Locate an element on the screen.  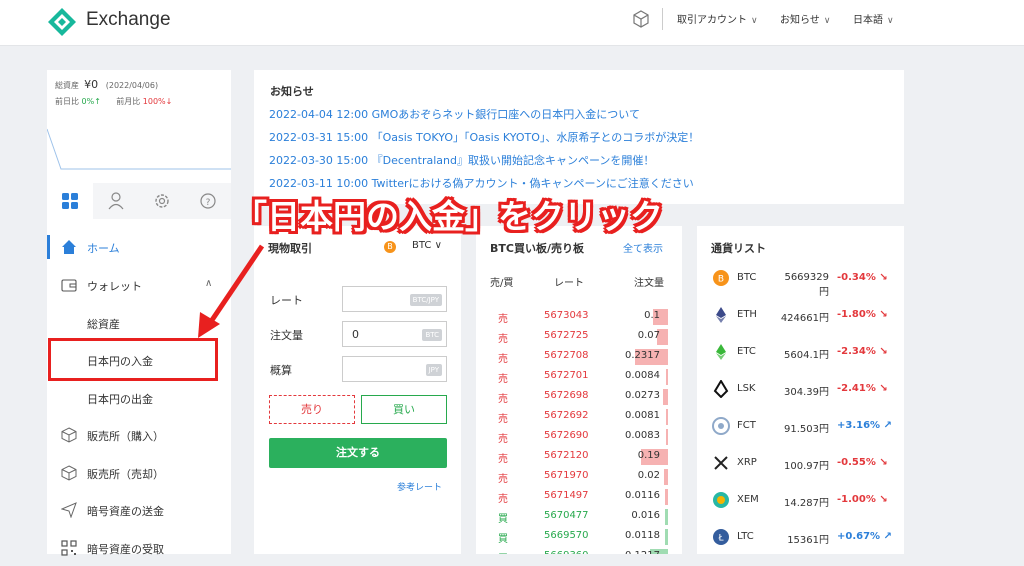
sell-button: 売り is located at coordinates (312, 409).